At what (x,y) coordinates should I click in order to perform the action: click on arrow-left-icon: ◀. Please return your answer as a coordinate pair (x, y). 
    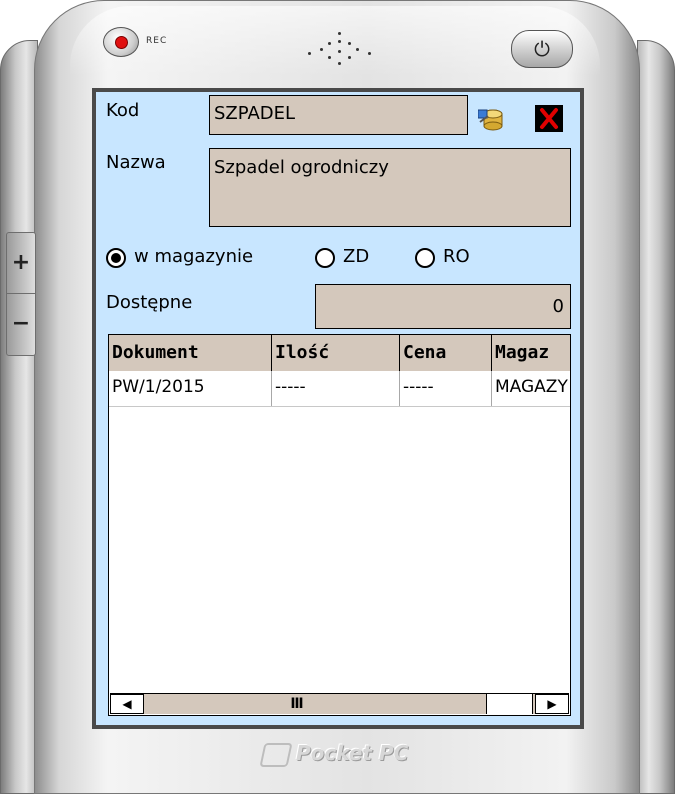
    Looking at the image, I should click on (127, 704).